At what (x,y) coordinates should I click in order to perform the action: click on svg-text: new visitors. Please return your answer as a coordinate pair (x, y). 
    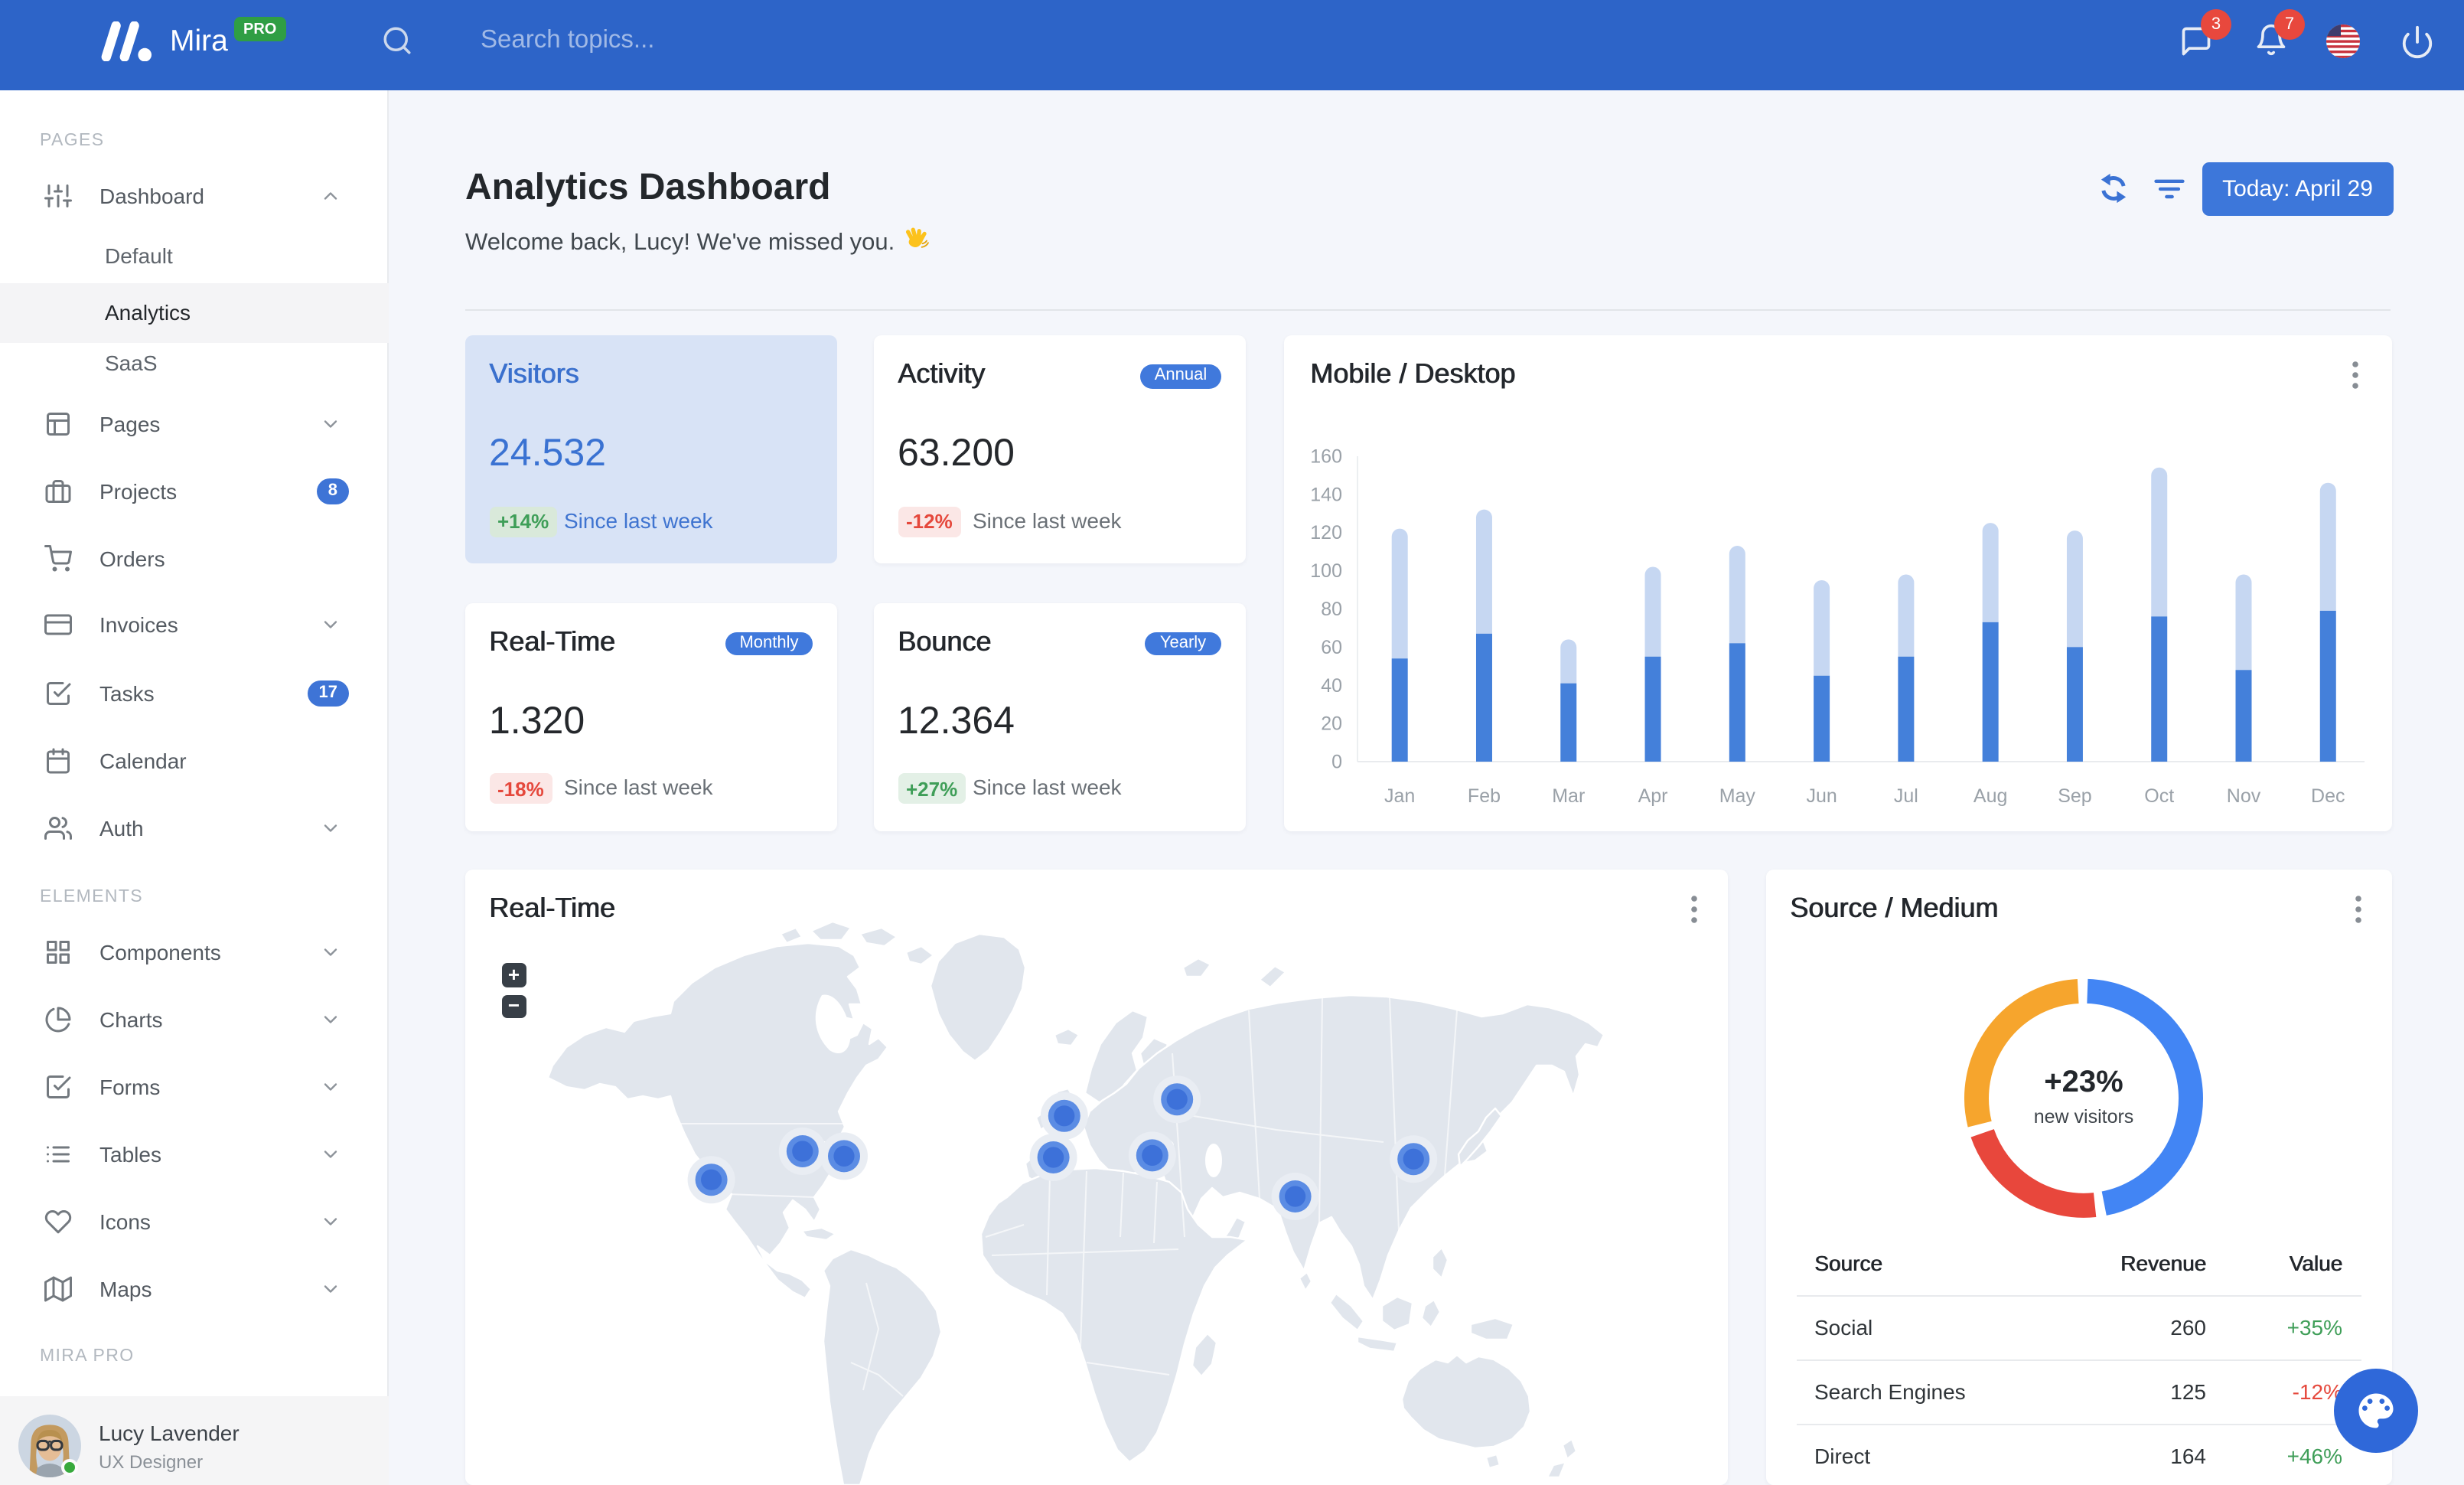
    Looking at the image, I should click on (2083, 1117).